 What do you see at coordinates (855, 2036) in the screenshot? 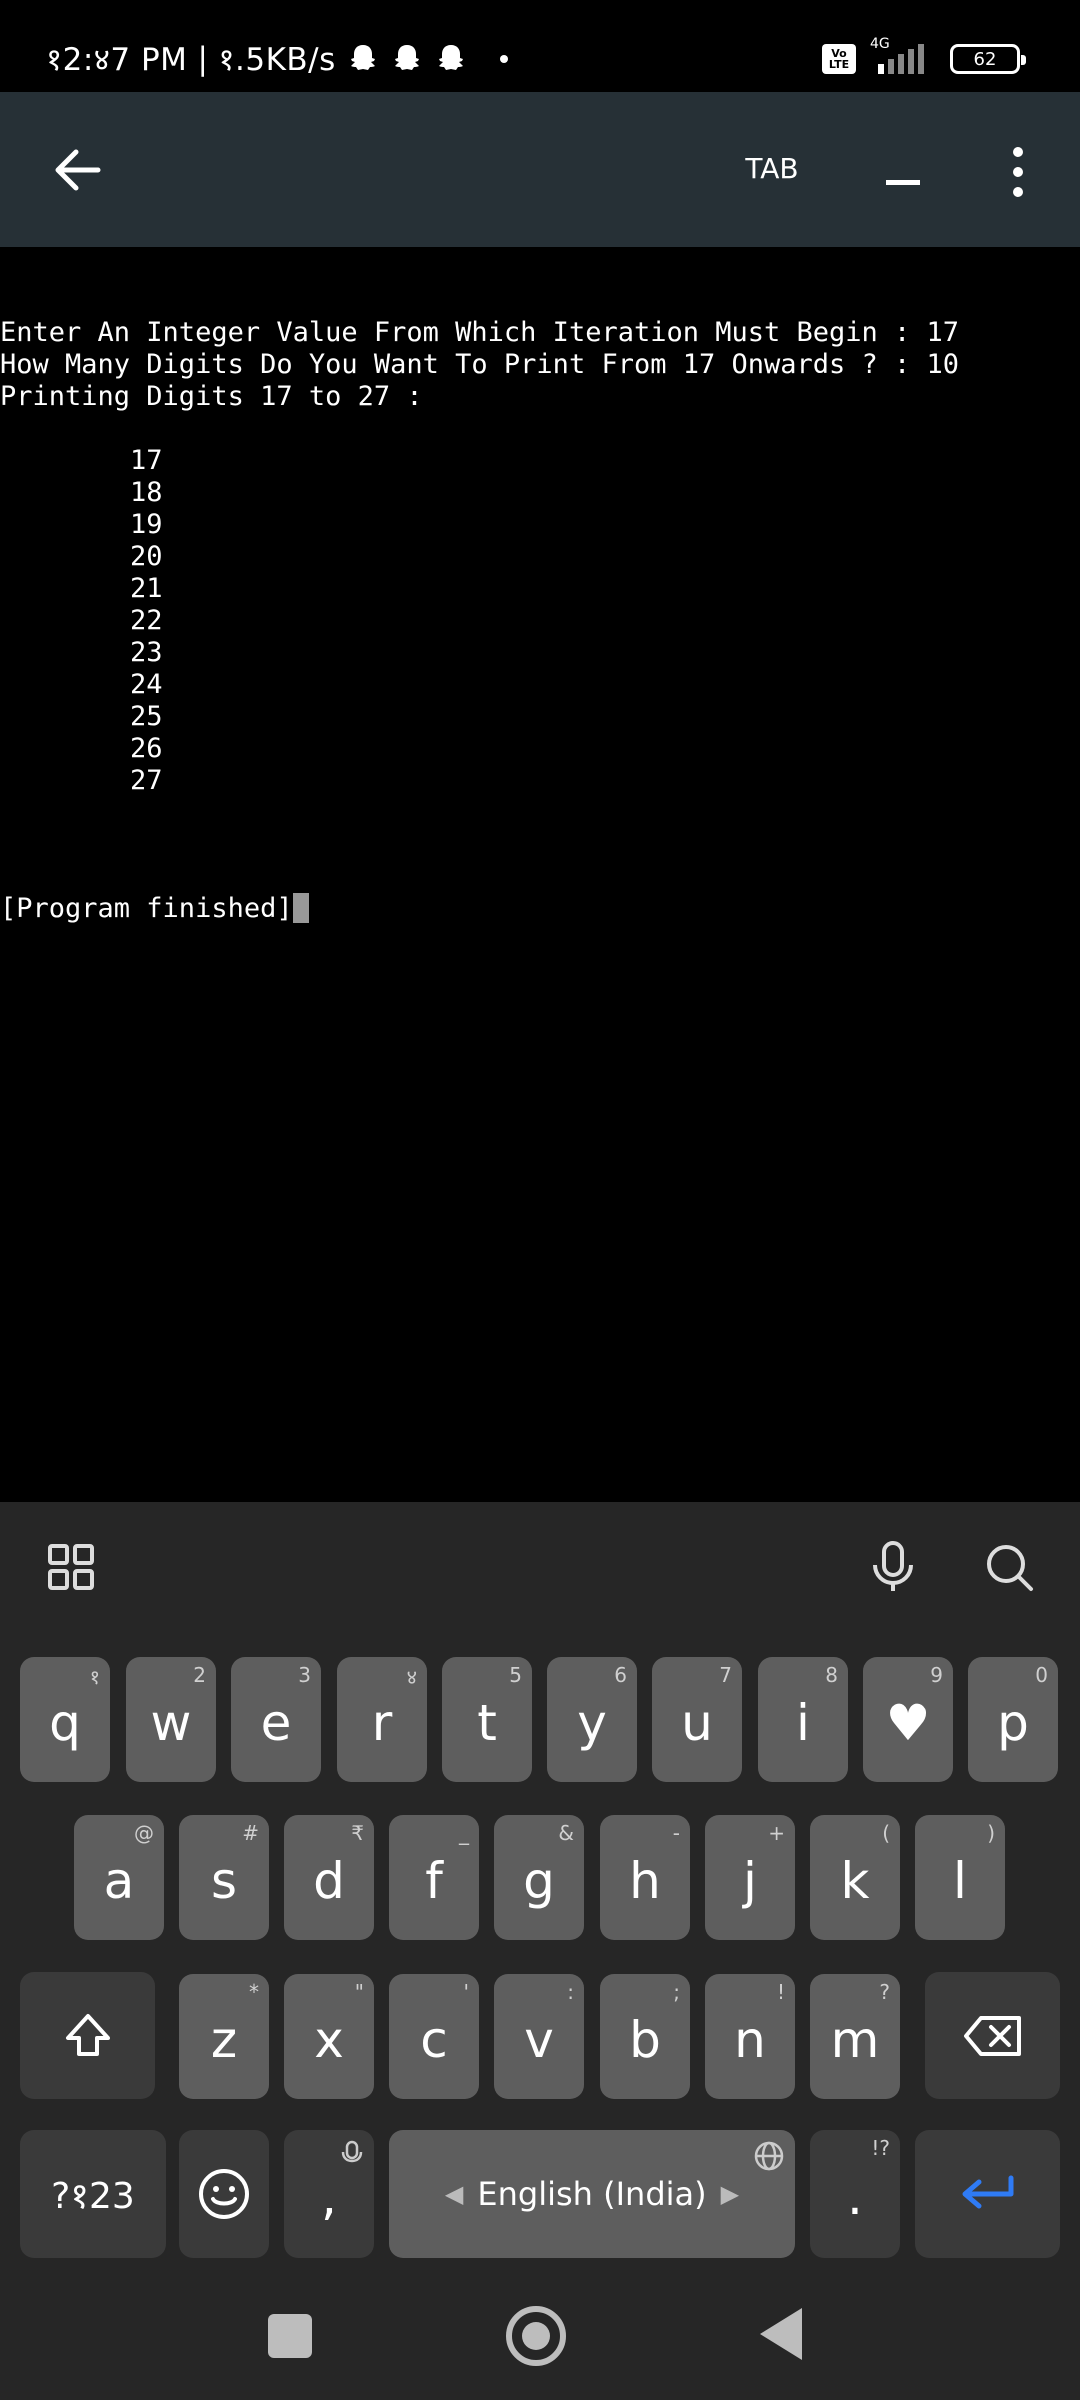
I see `key-m: ? m` at bounding box center [855, 2036].